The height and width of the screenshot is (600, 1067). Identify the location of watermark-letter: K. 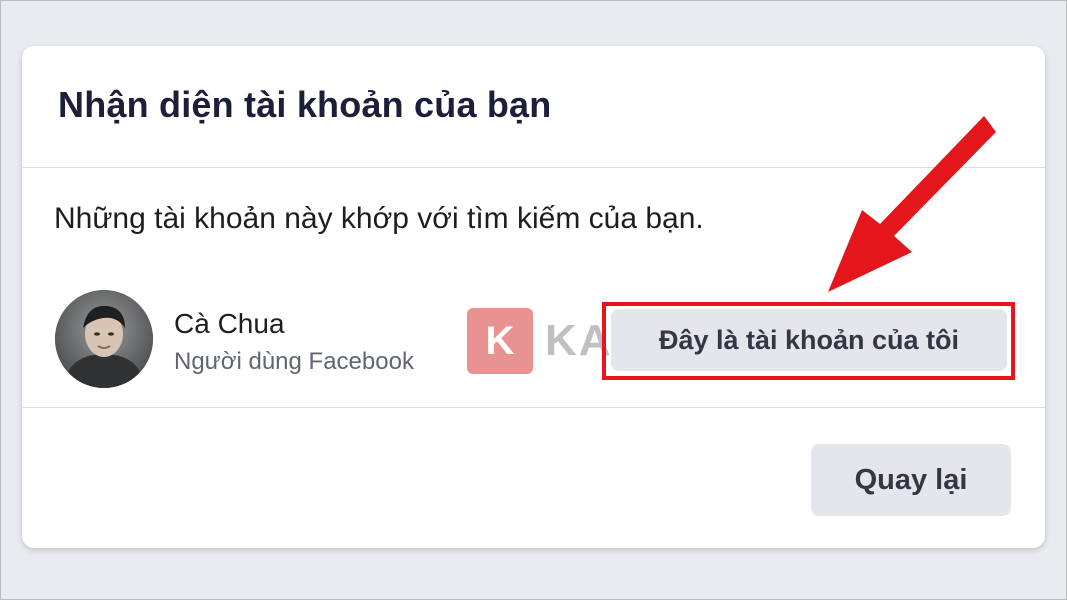
(500, 341).